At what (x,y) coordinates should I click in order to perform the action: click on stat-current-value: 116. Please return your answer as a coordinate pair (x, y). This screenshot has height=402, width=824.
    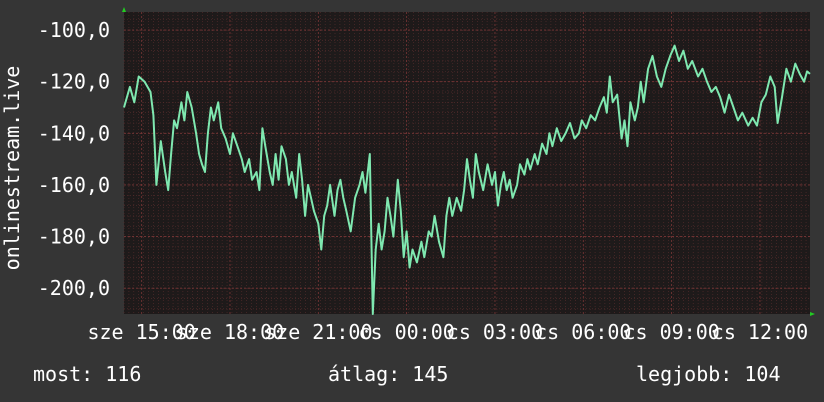
    Looking at the image, I should click on (123, 374).